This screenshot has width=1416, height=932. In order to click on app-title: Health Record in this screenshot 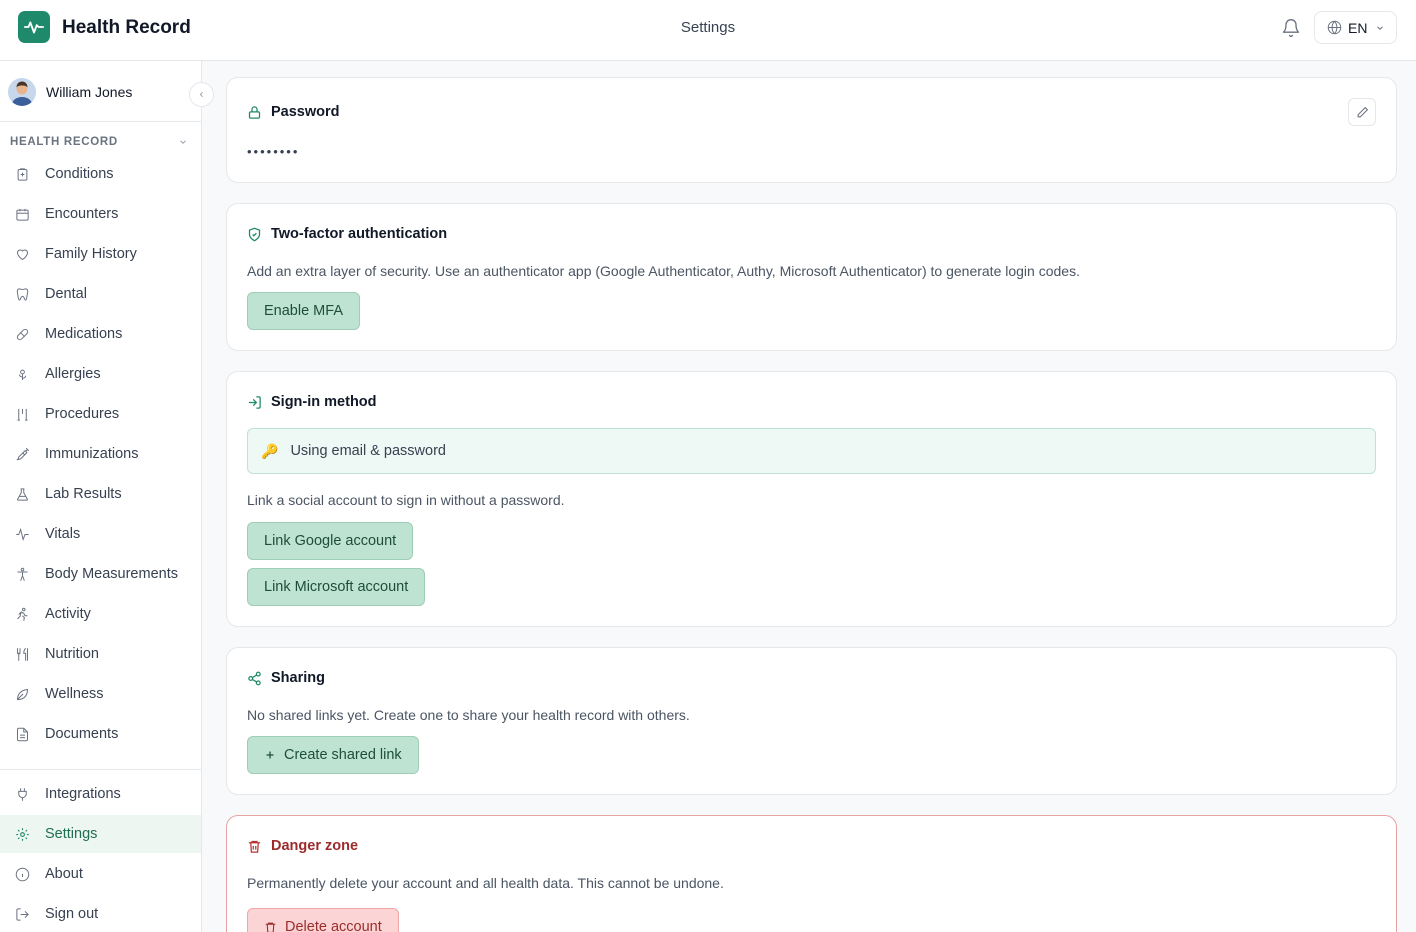, I will do `click(126, 28)`.